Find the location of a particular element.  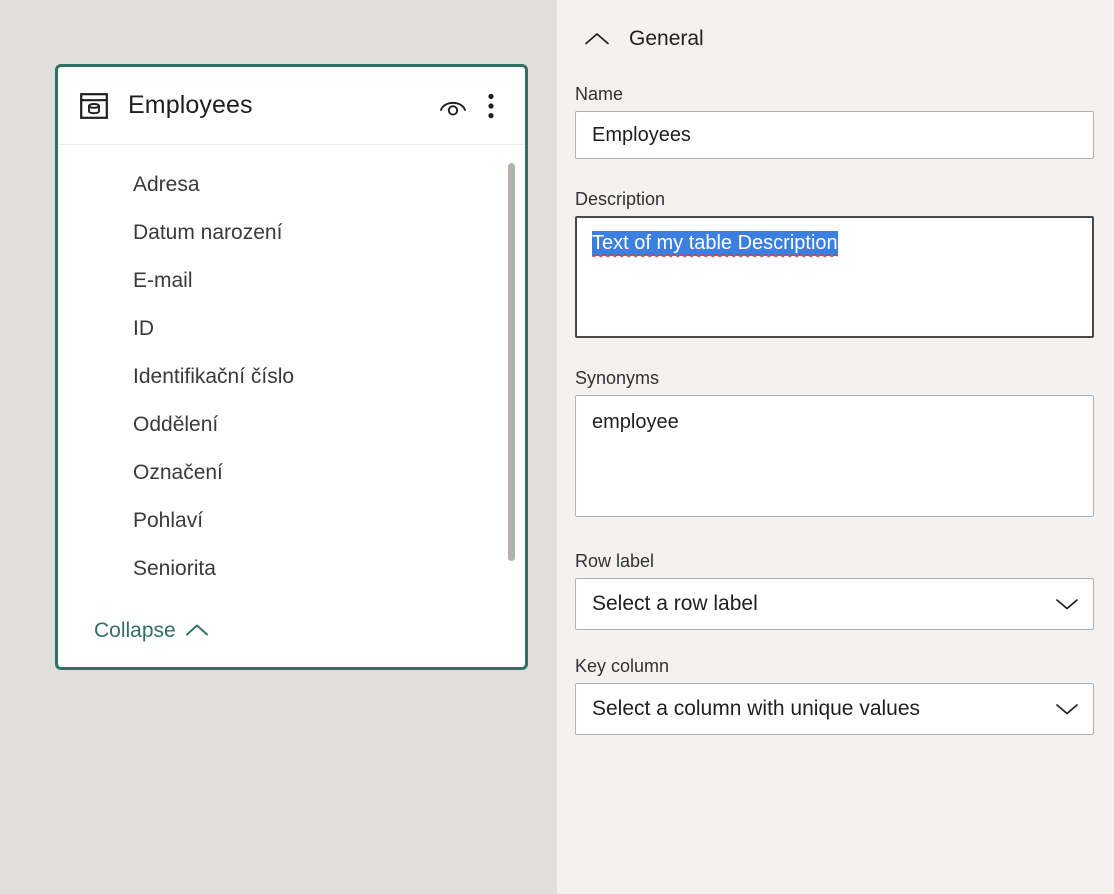

list-item: ID is located at coordinates (291, 329).